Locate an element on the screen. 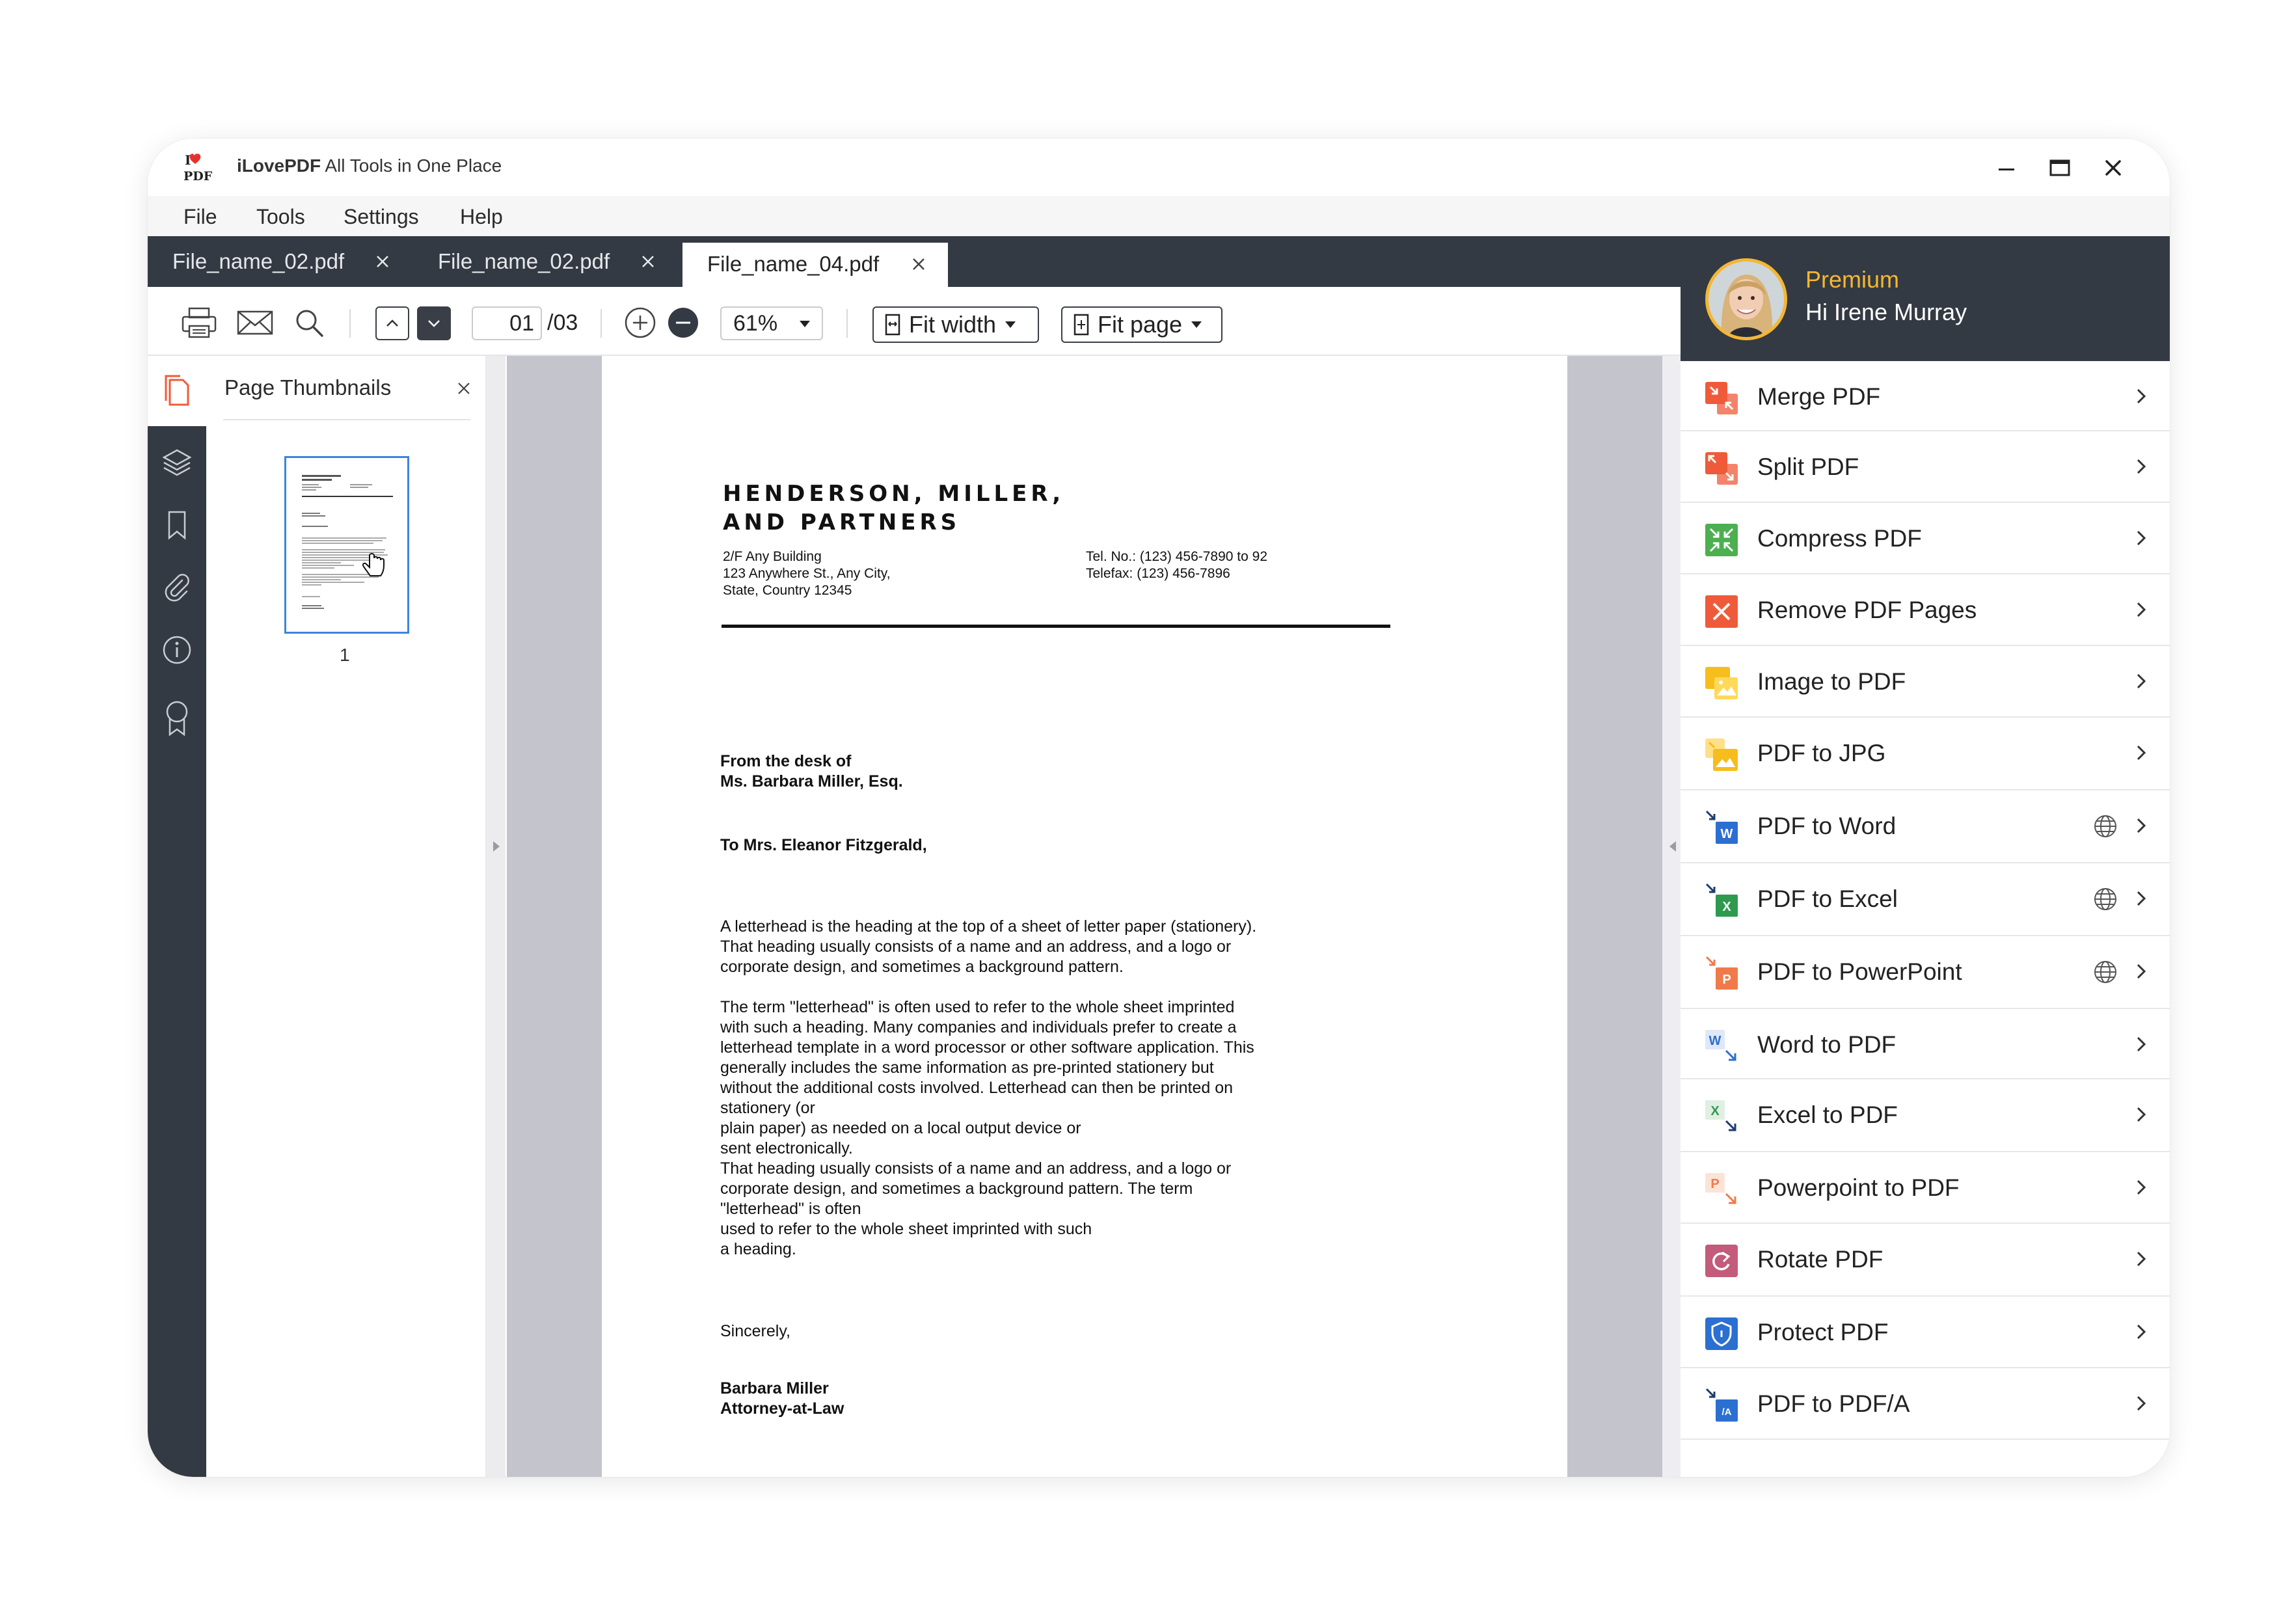 The image size is (2296, 1607). search-button is located at coordinates (309, 322).